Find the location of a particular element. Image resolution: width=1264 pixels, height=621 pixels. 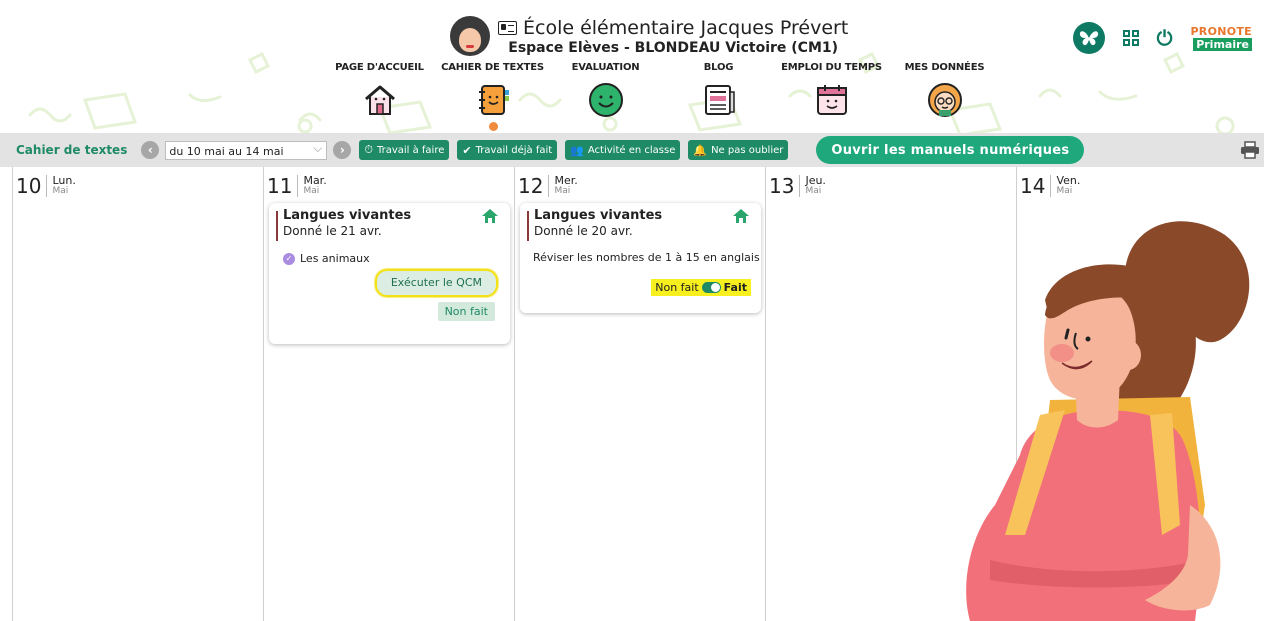

day-number: 10 is located at coordinates (32, 186).